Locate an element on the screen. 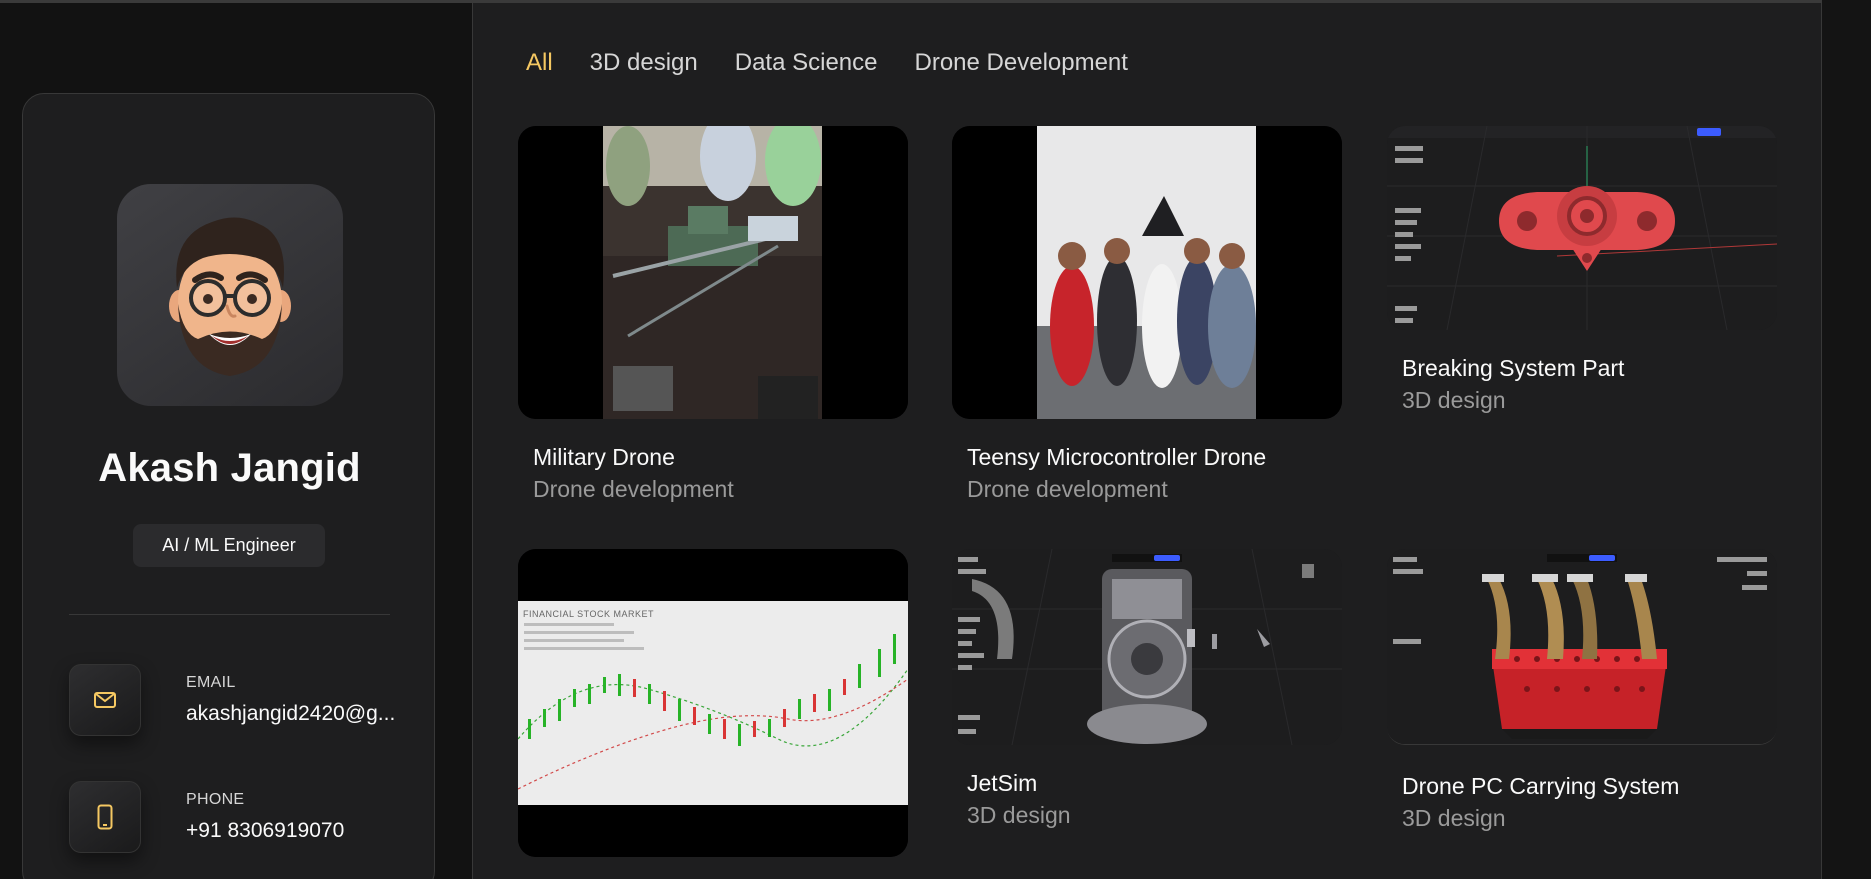 The height and width of the screenshot is (879, 1871). project-title: JetSim is located at coordinates (1002, 783).